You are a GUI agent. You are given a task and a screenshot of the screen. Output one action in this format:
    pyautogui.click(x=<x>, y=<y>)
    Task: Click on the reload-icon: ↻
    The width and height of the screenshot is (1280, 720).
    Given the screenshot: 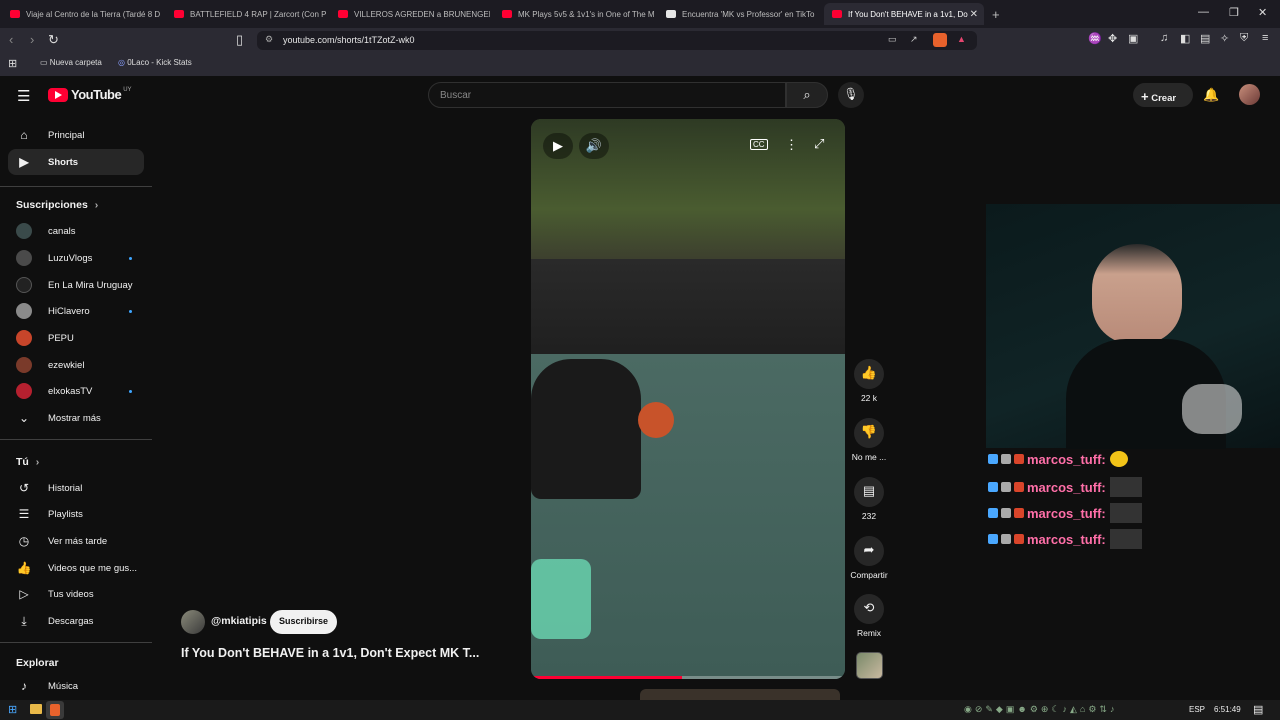 What is the action you would take?
    pyautogui.click(x=53, y=40)
    